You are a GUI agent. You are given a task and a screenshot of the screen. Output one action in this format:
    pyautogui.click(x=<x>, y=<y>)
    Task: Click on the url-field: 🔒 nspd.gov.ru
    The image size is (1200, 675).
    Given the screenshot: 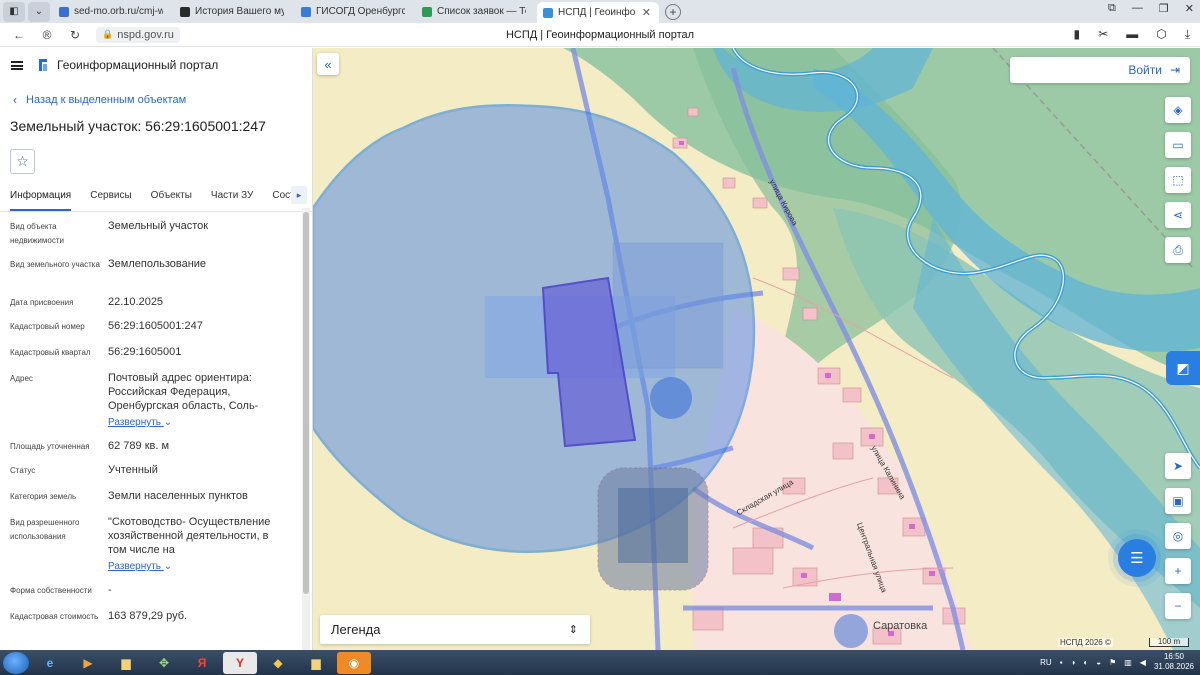 What is the action you would take?
    pyautogui.click(x=138, y=34)
    